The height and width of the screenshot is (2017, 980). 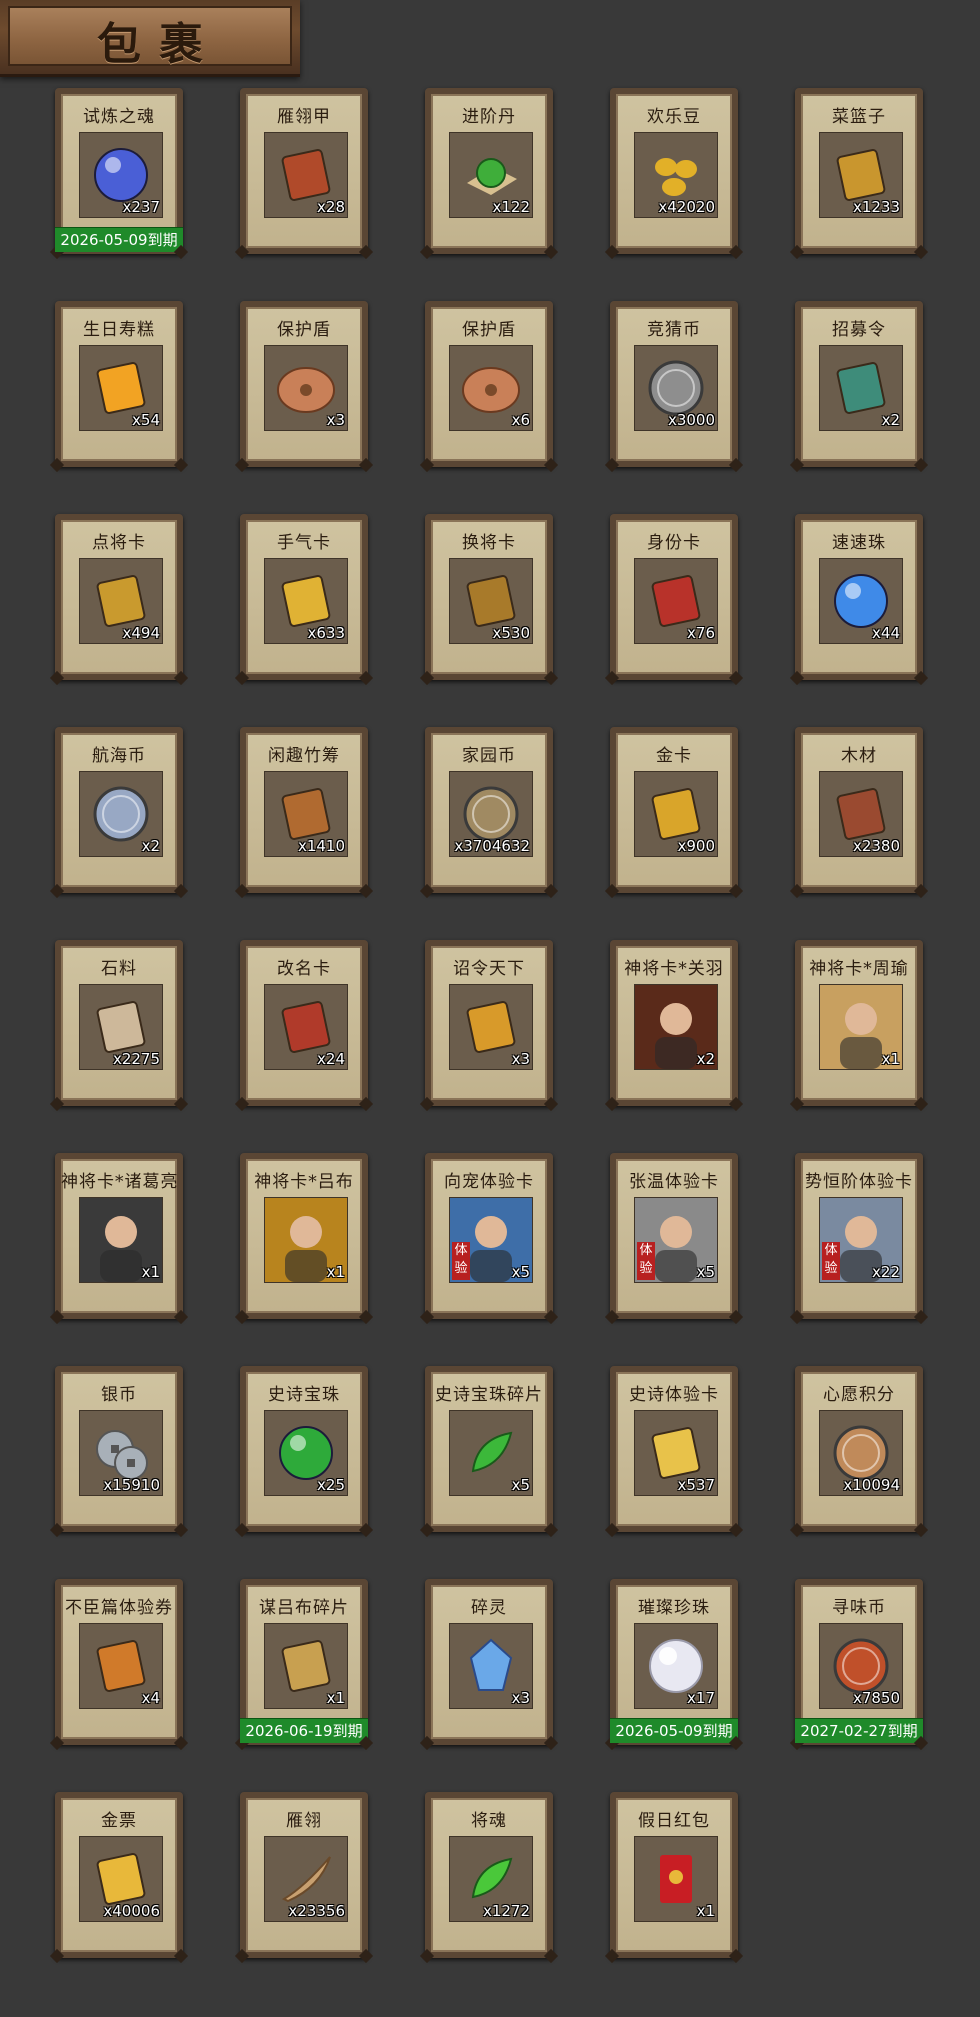 What do you see at coordinates (674, 1182) in the screenshot?
I see `item-name: 张温体验卡` at bounding box center [674, 1182].